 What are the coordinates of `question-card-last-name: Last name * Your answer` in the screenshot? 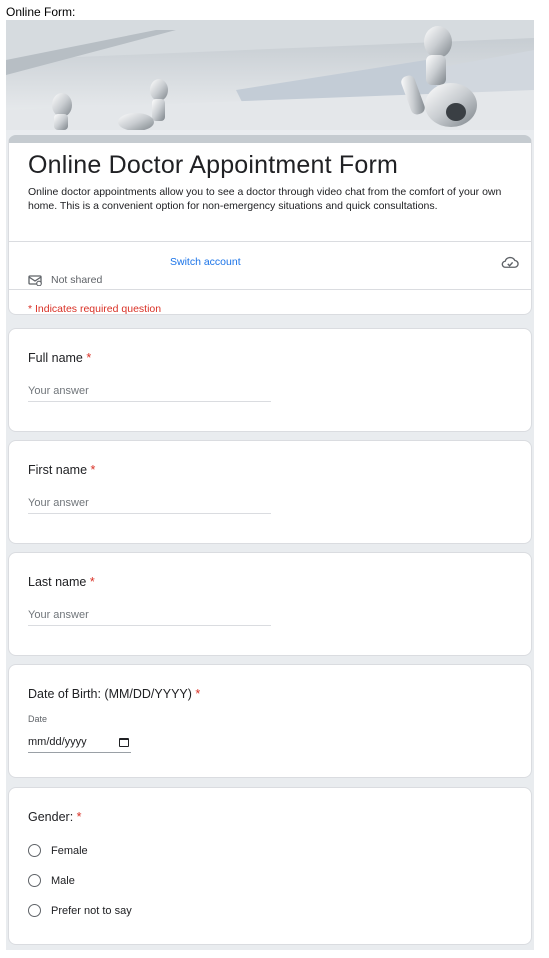 It's located at (270, 604).